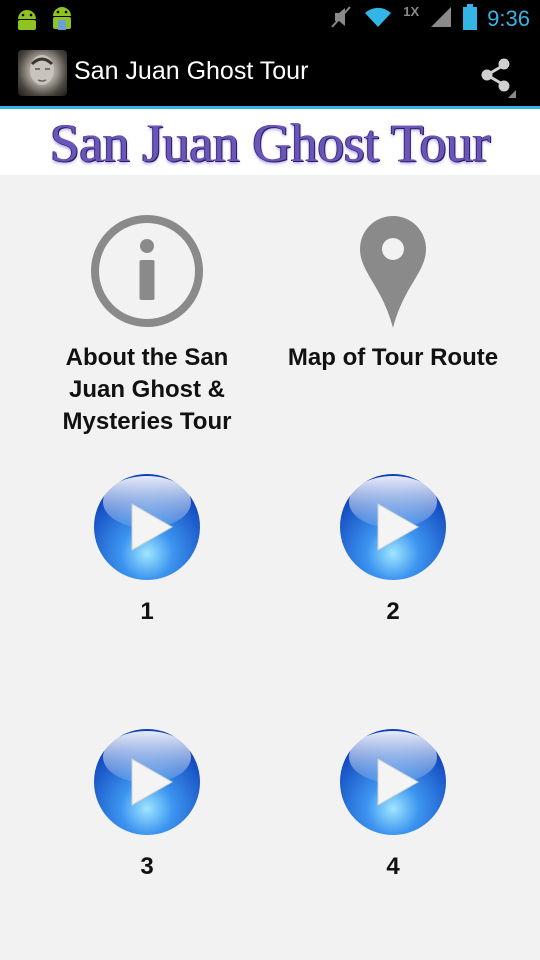 The height and width of the screenshot is (960, 540). What do you see at coordinates (147, 611) in the screenshot?
I see `track-1-label: 1` at bounding box center [147, 611].